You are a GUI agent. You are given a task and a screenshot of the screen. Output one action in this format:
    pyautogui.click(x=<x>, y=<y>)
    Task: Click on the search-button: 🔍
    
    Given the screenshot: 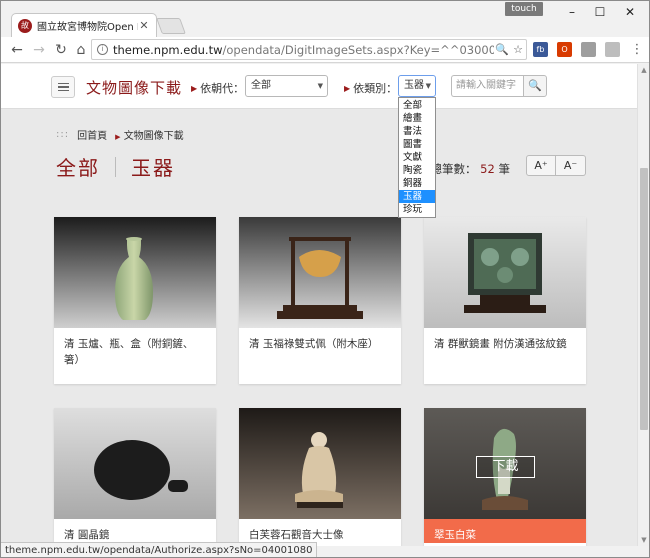 What is the action you would take?
    pyautogui.click(x=535, y=86)
    